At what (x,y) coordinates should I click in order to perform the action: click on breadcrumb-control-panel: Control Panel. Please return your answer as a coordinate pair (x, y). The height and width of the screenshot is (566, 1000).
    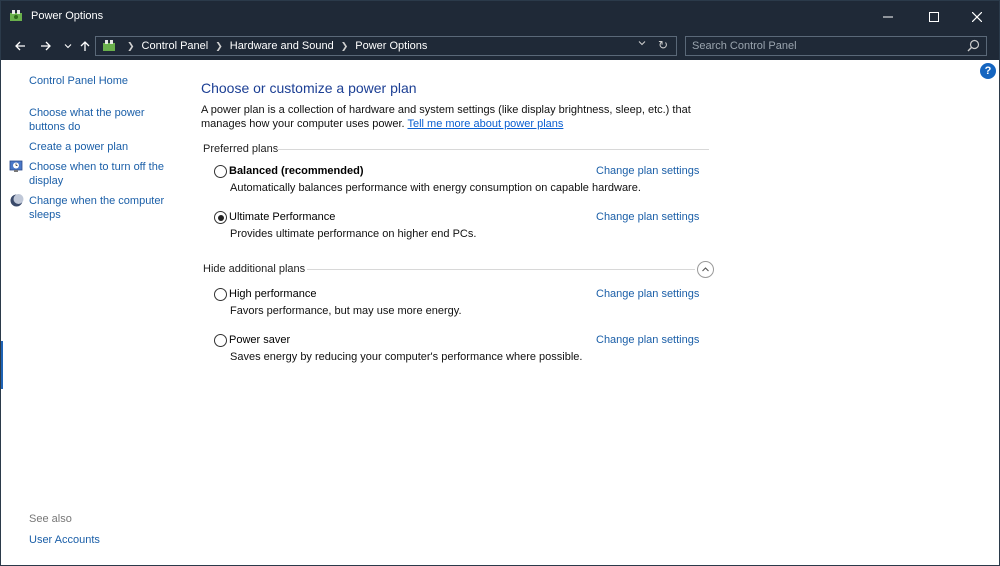
    Looking at the image, I should click on (175, 46).